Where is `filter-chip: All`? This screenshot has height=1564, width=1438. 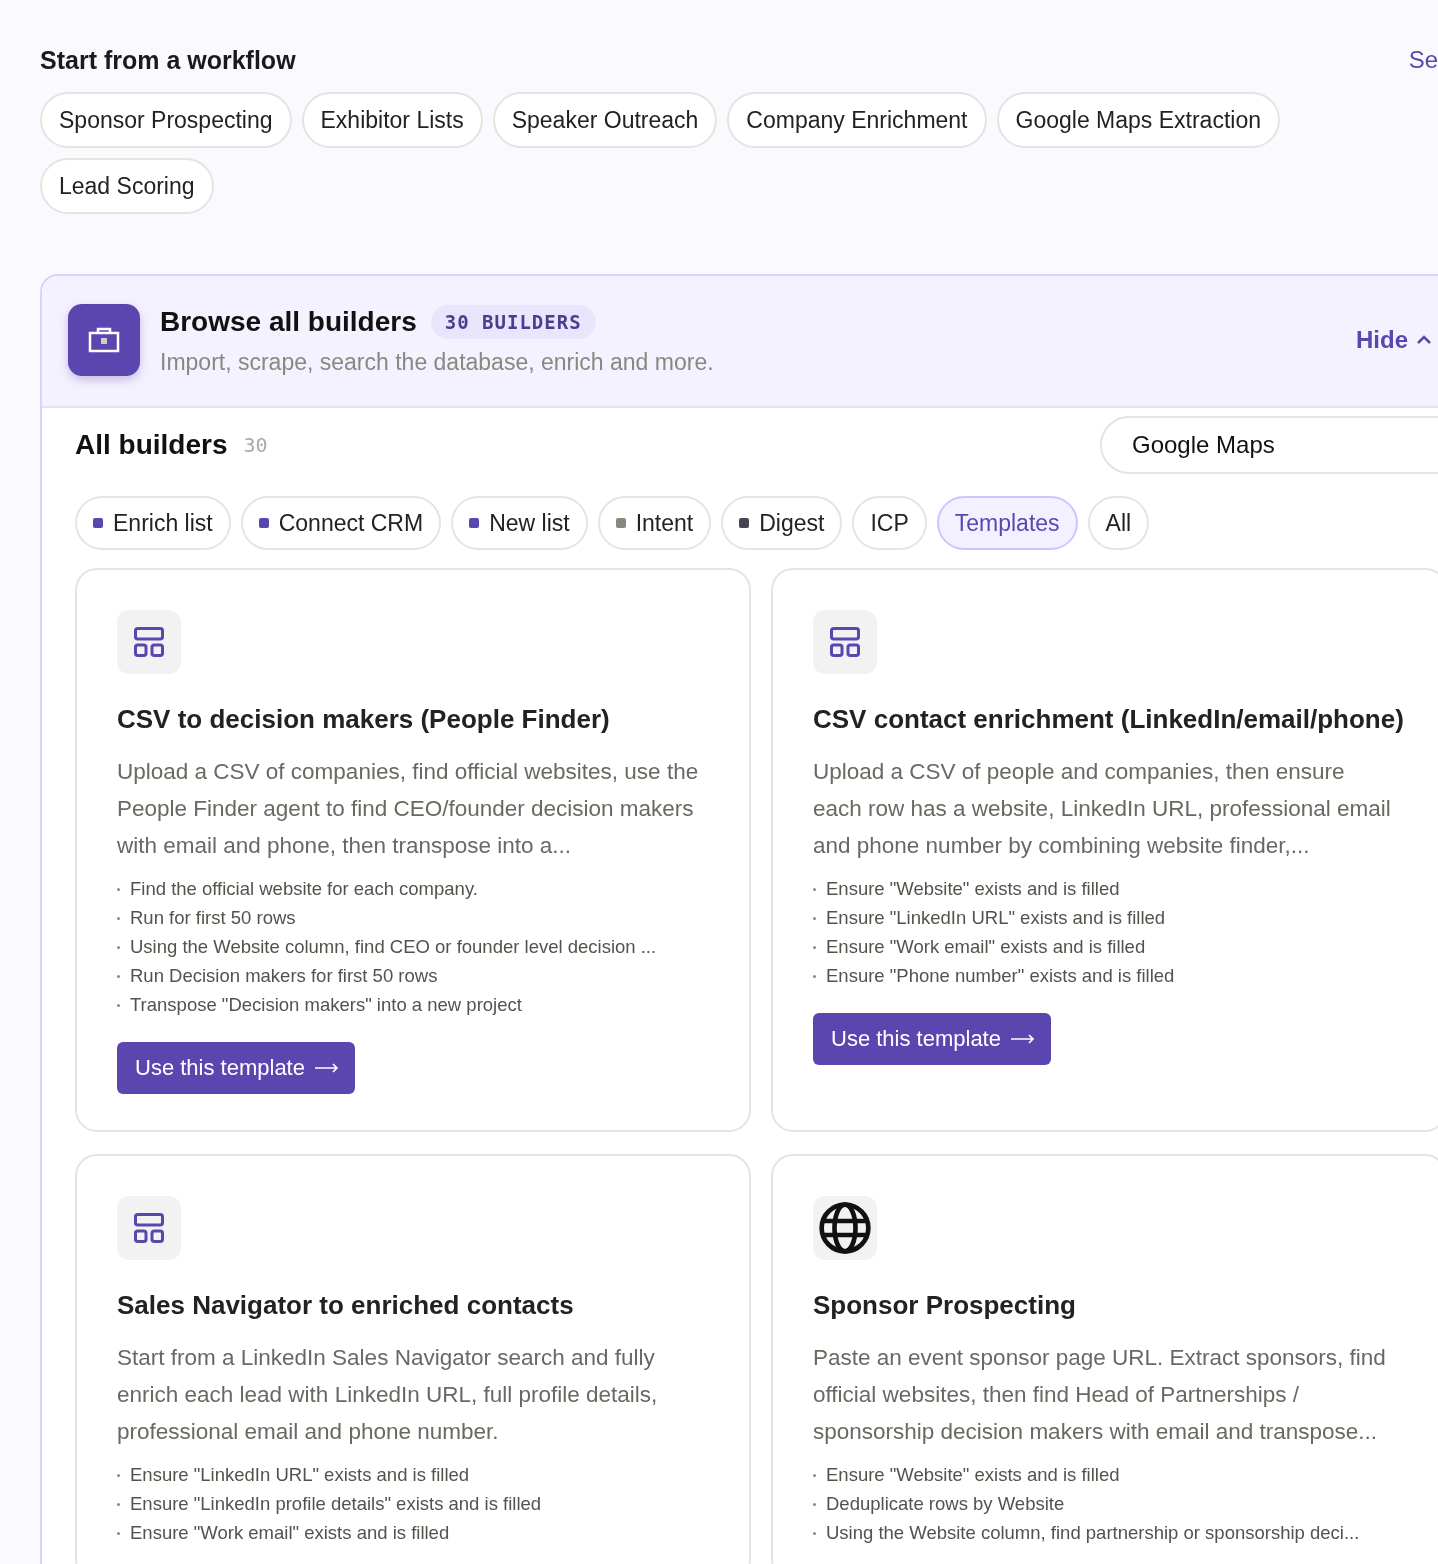
filter-chip: All is located at coordinates (1118, 523).